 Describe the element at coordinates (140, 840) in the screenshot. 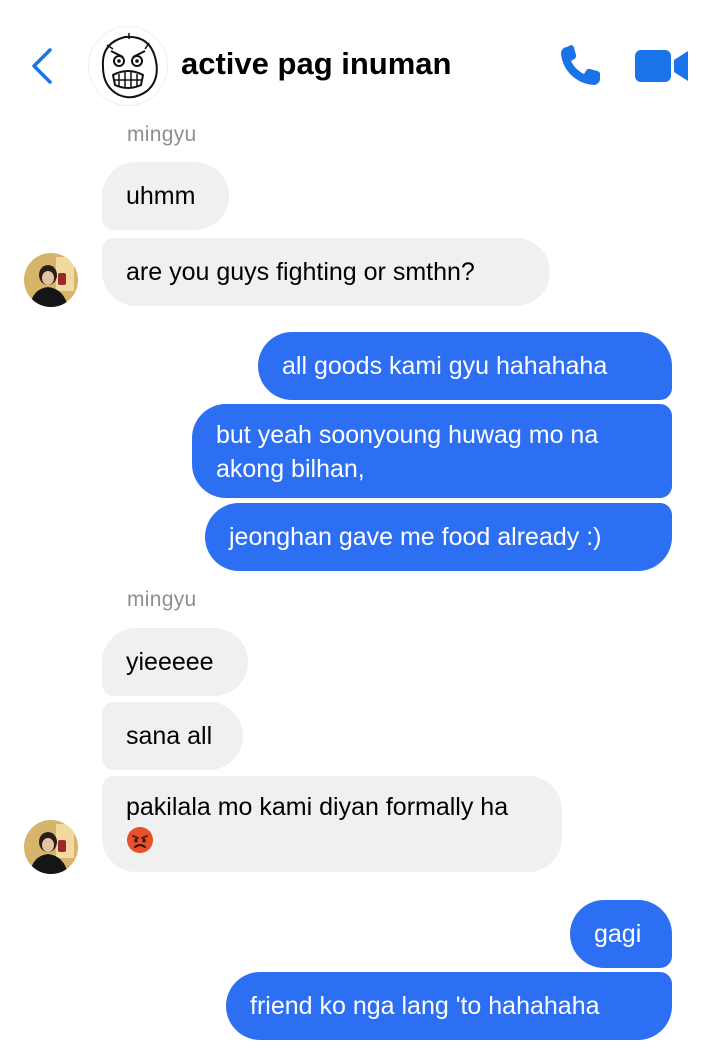

I see `angry-face-emoji` at that location.